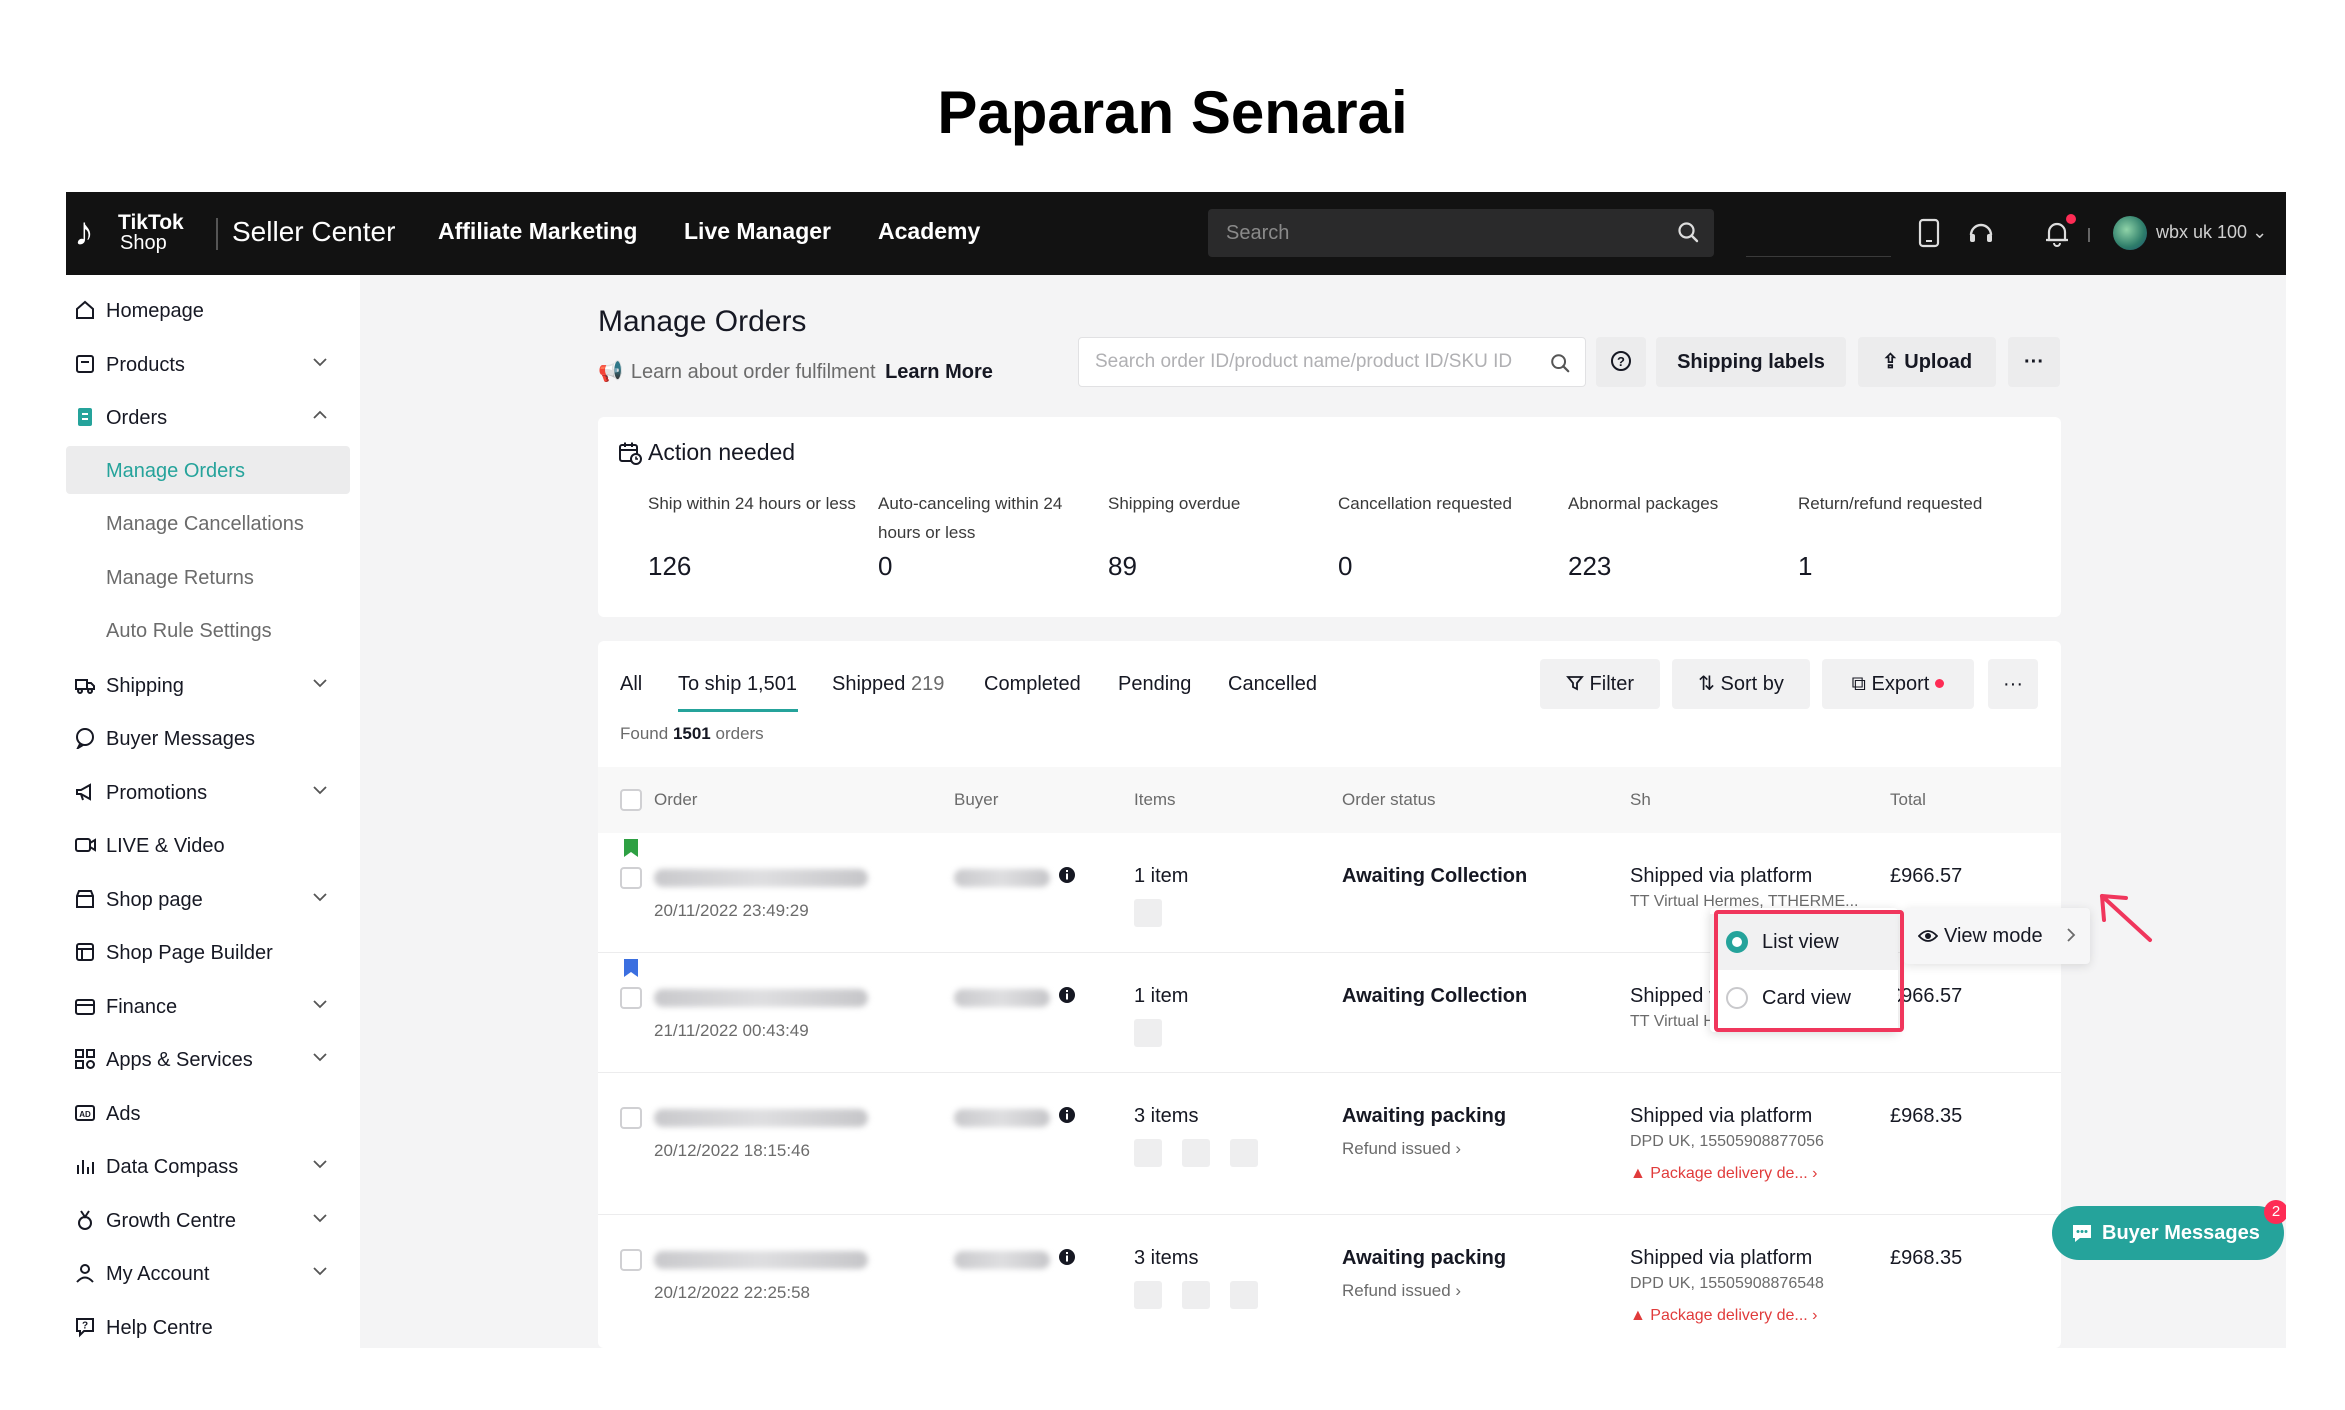 Image resolution: width=2345 pixels, height=1410 pixels. I want to click on tab-shipped: Shipped 219, so click(888, 684).